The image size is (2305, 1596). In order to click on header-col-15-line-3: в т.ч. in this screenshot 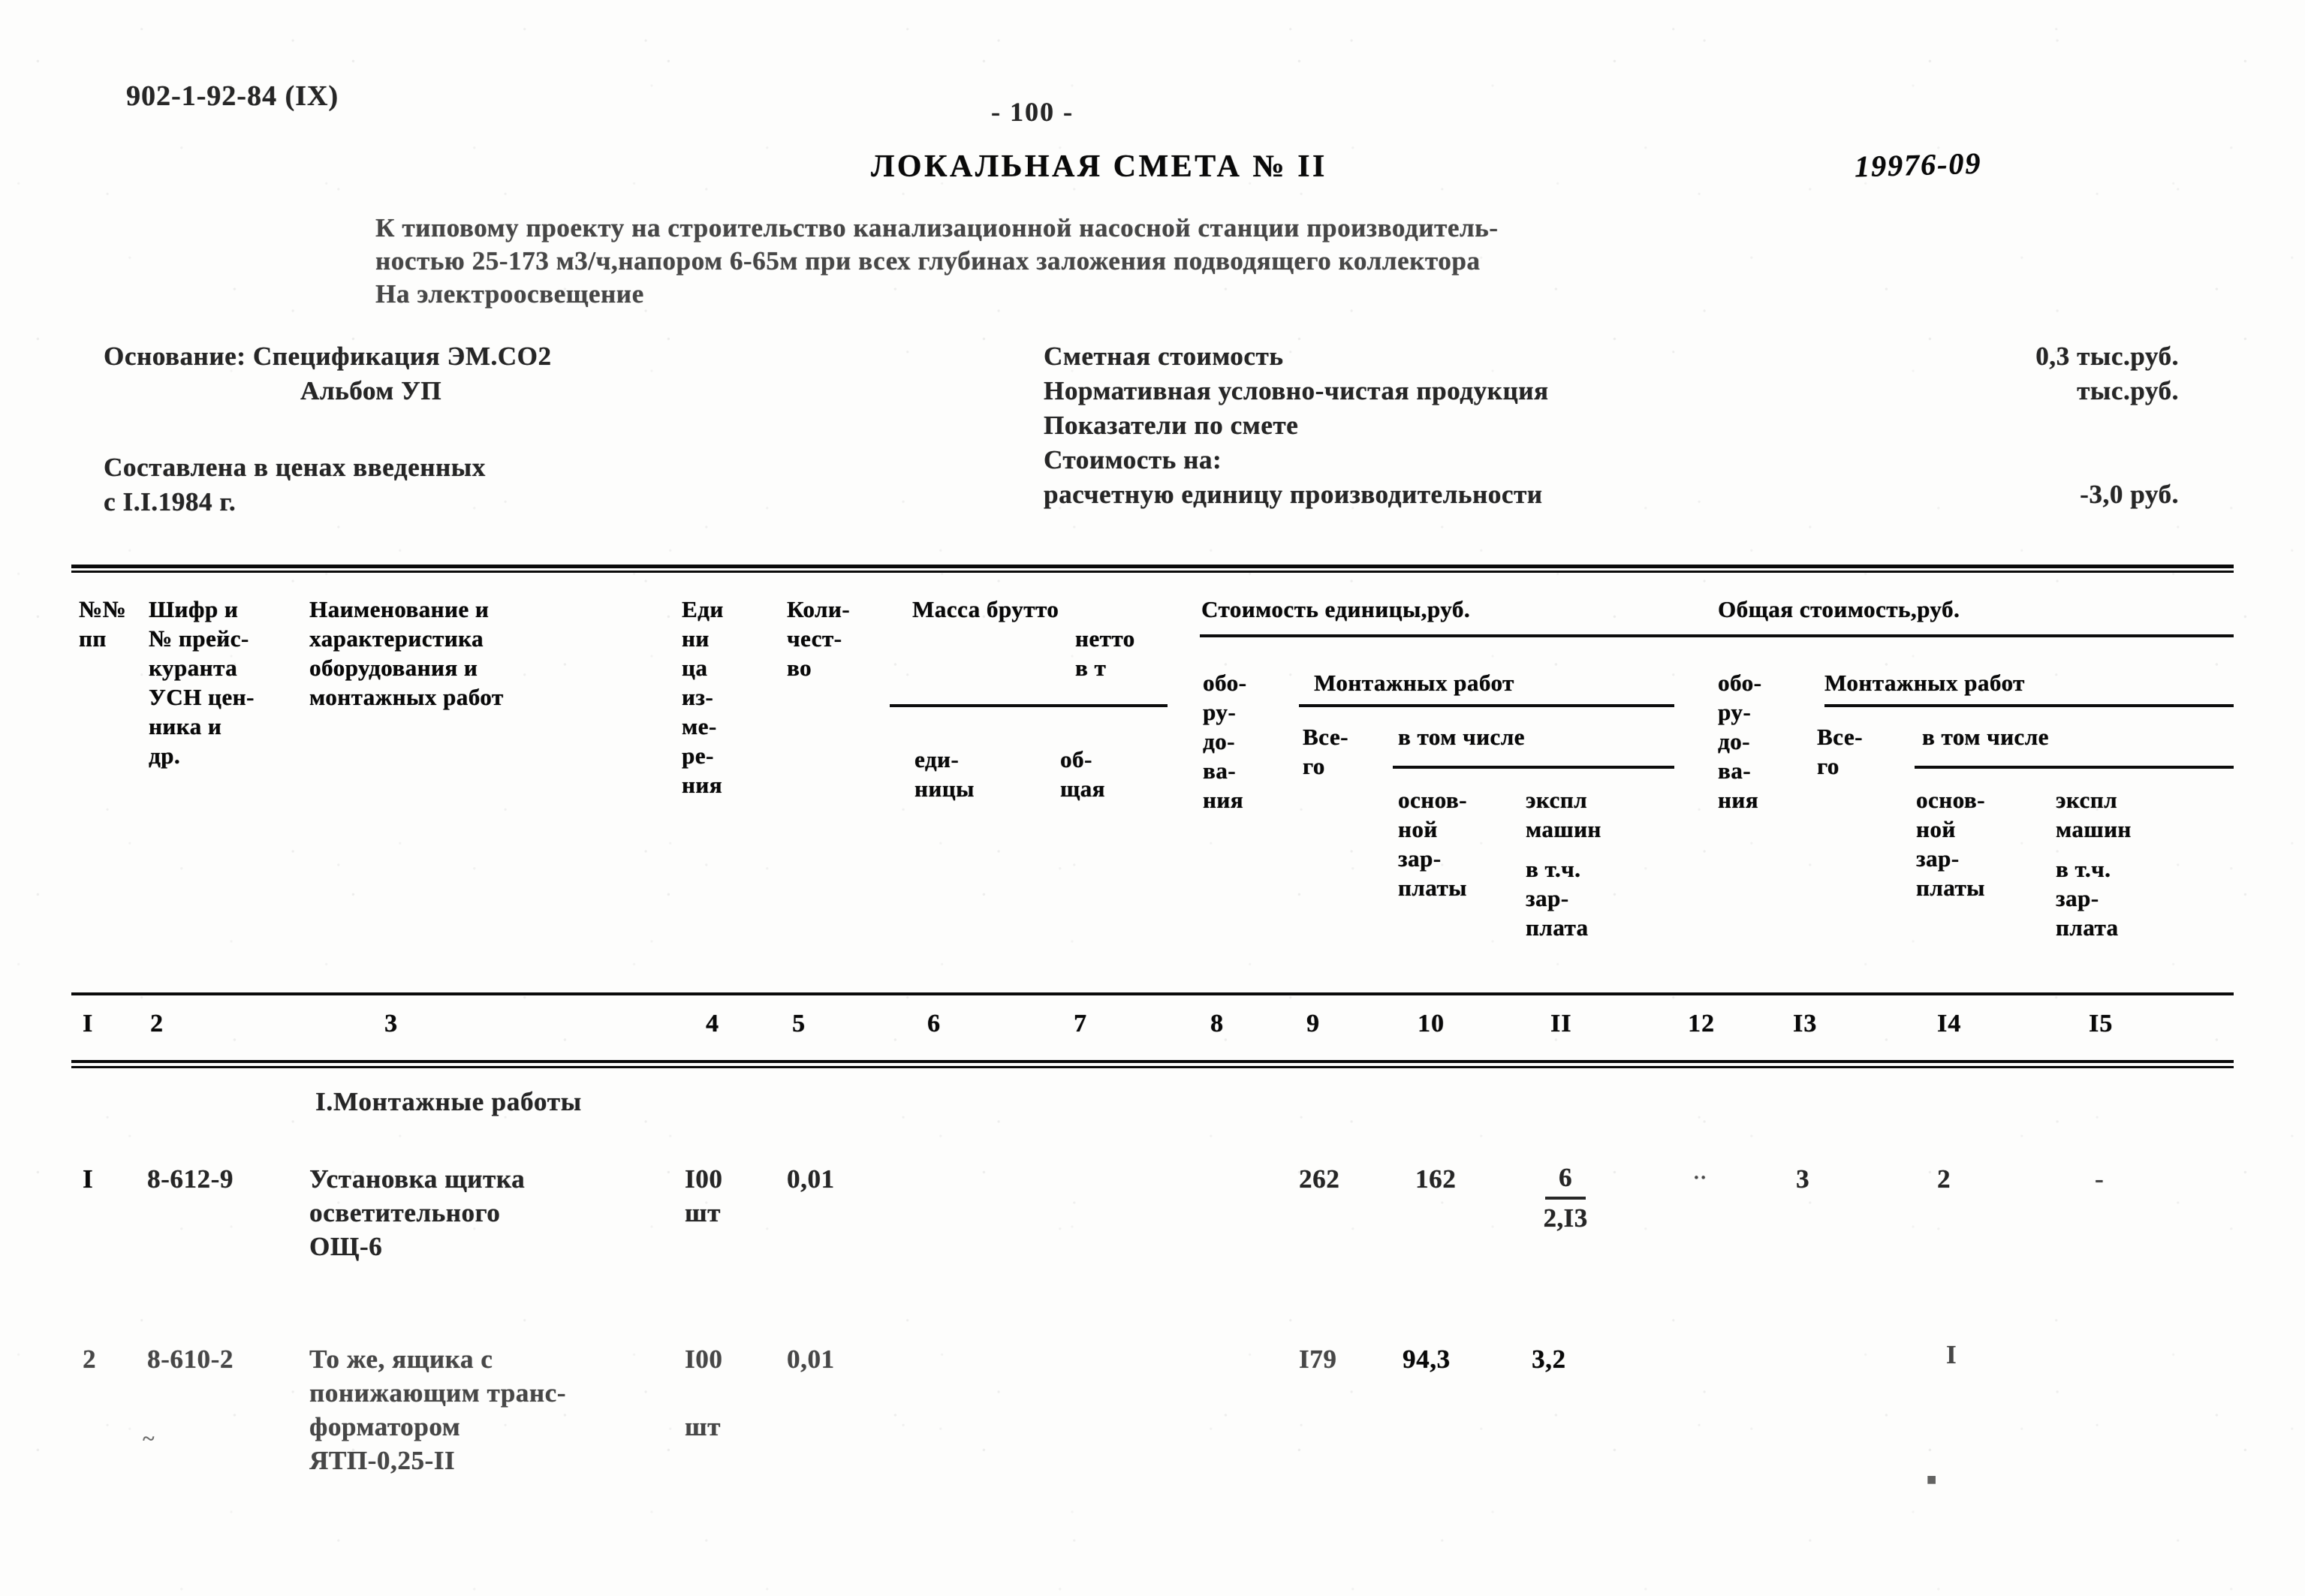, I will do `click(2084, 869)`.